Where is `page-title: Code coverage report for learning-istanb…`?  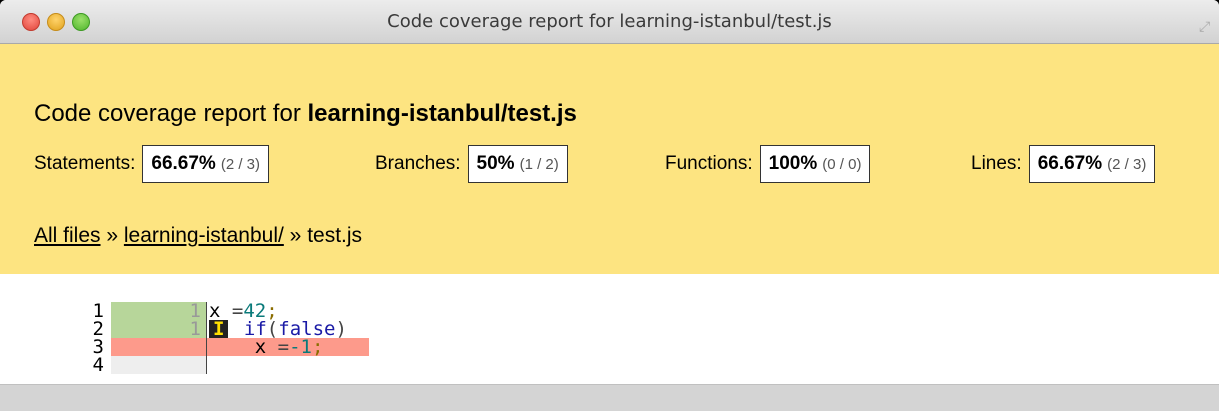
page-title: Code coverage report for learning-istanb… is located at coordinates (305, 114).